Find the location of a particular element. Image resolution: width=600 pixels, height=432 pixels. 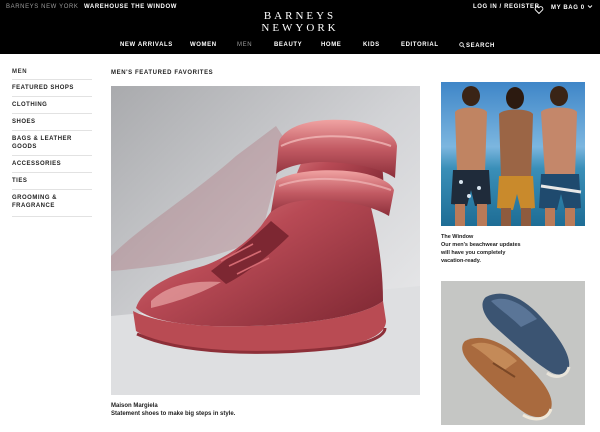

nav-home: HOME is located at coordinates (331, 45).